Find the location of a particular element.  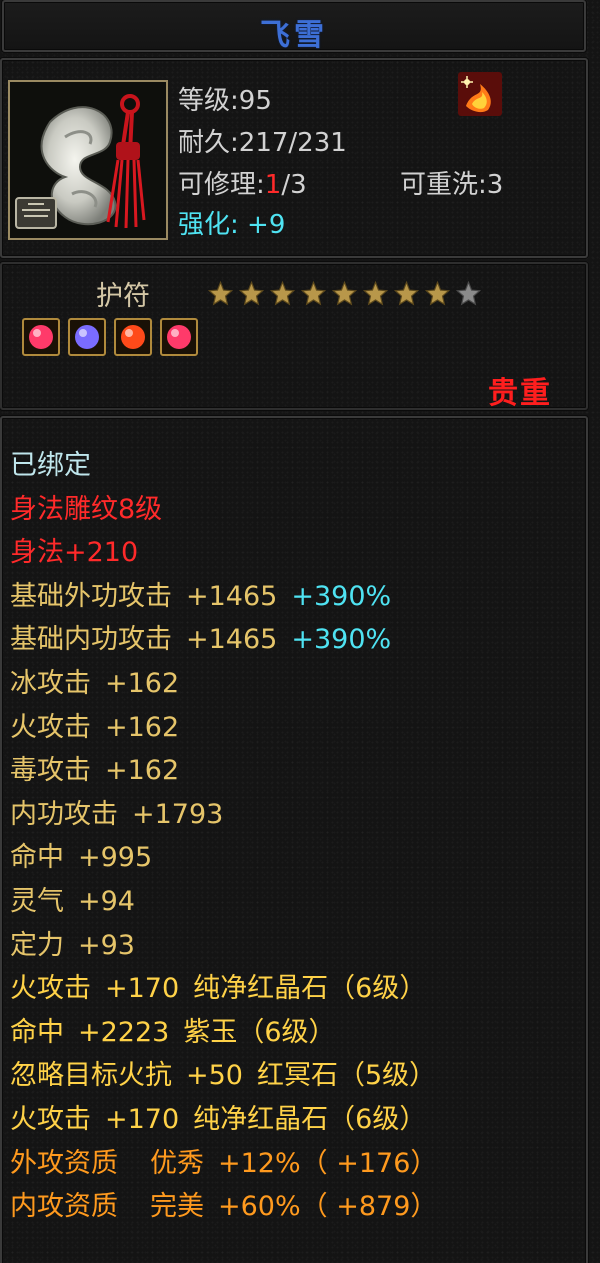

int-quality-attribute: 内攻资质 完美 +60%（ +879） is located at coordinates (223, 1207).